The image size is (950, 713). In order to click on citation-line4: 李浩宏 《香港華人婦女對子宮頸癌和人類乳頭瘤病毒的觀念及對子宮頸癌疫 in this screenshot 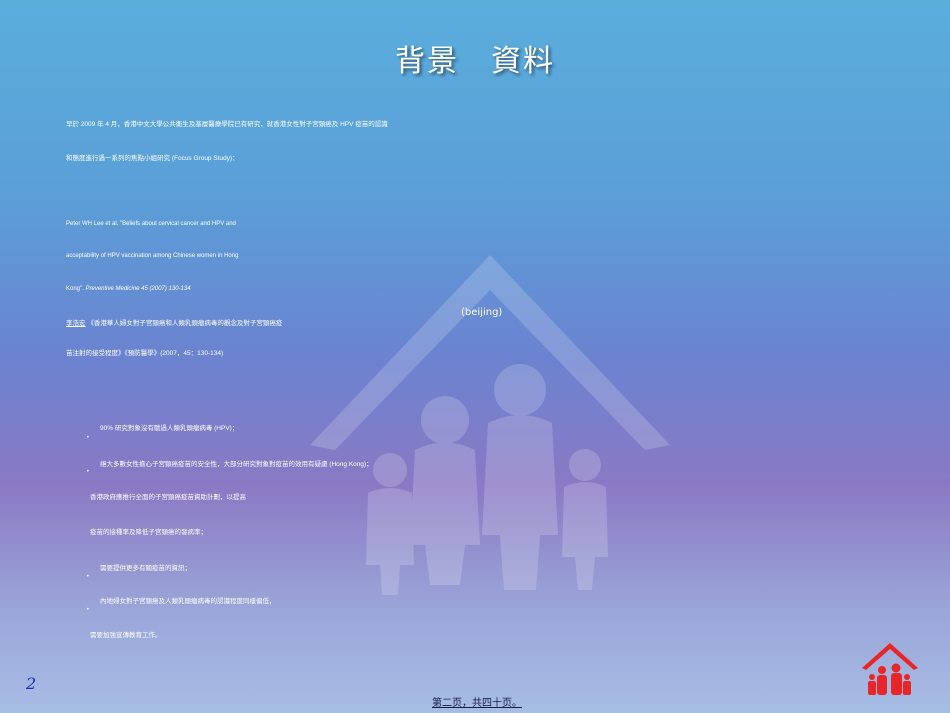, I will do `click(174, 322)`.